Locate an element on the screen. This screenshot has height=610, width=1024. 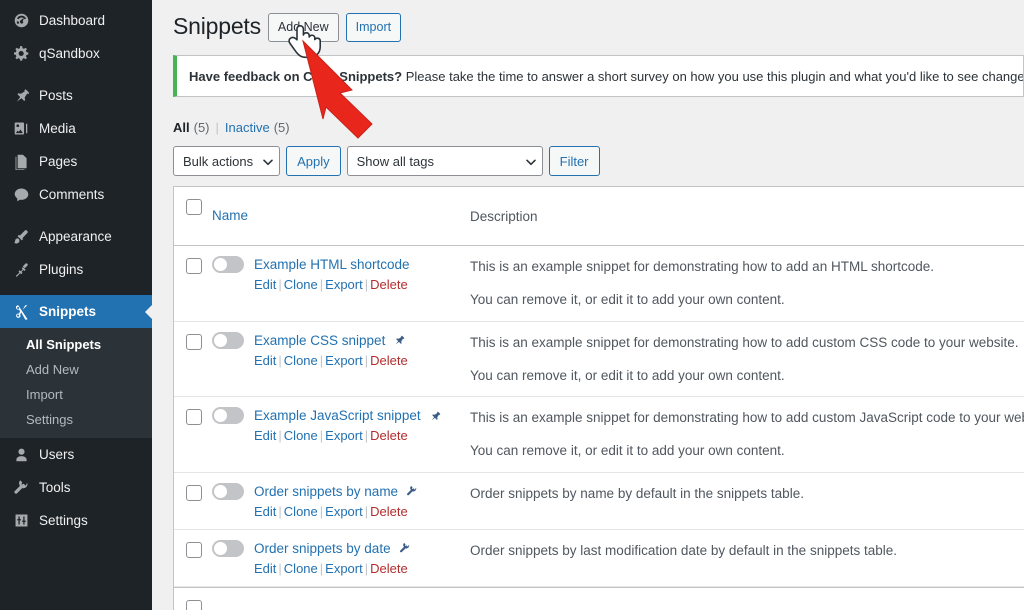
sidebar-item-plugins: Plugins is located at coordinates (76, 269).